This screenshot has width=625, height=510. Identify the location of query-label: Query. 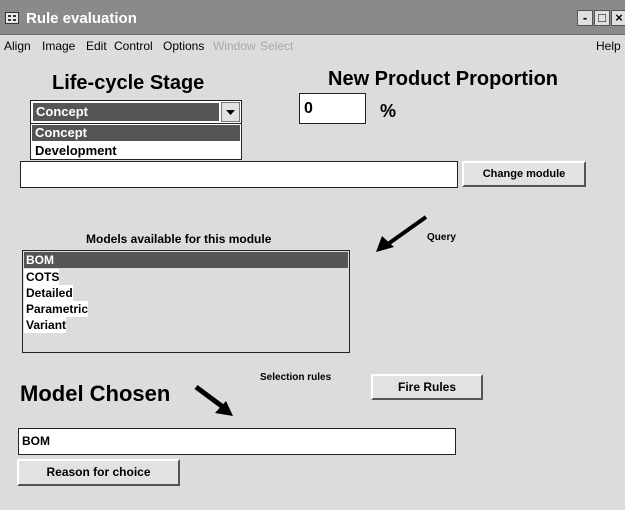
(441, 237).